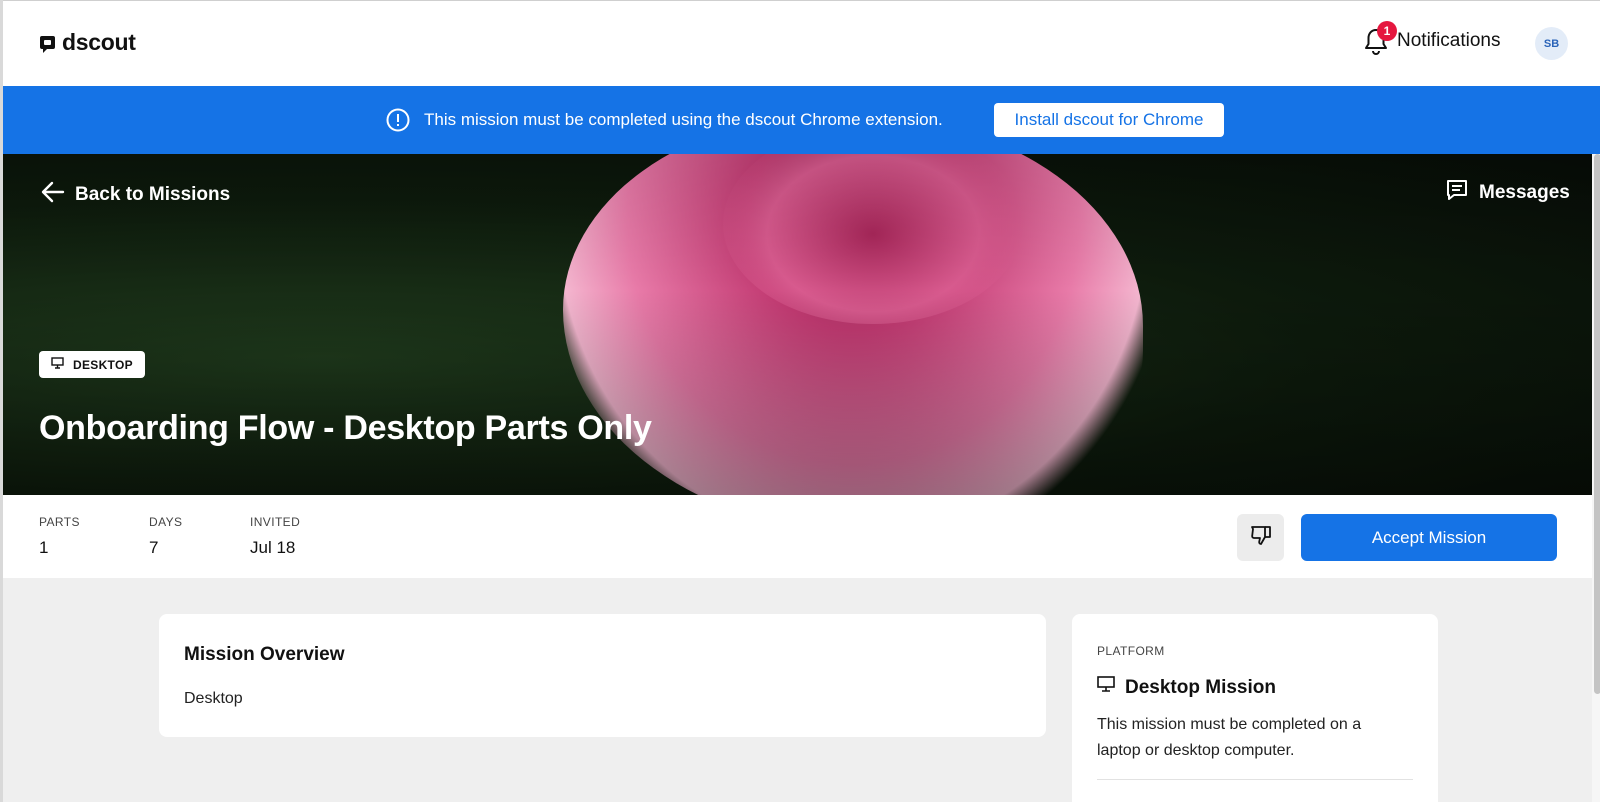  Describe the element at coordinates (345, 428) in the screenshot. I see `mission-title: Onboarding Flow - Desktop Parts Only` at that location.